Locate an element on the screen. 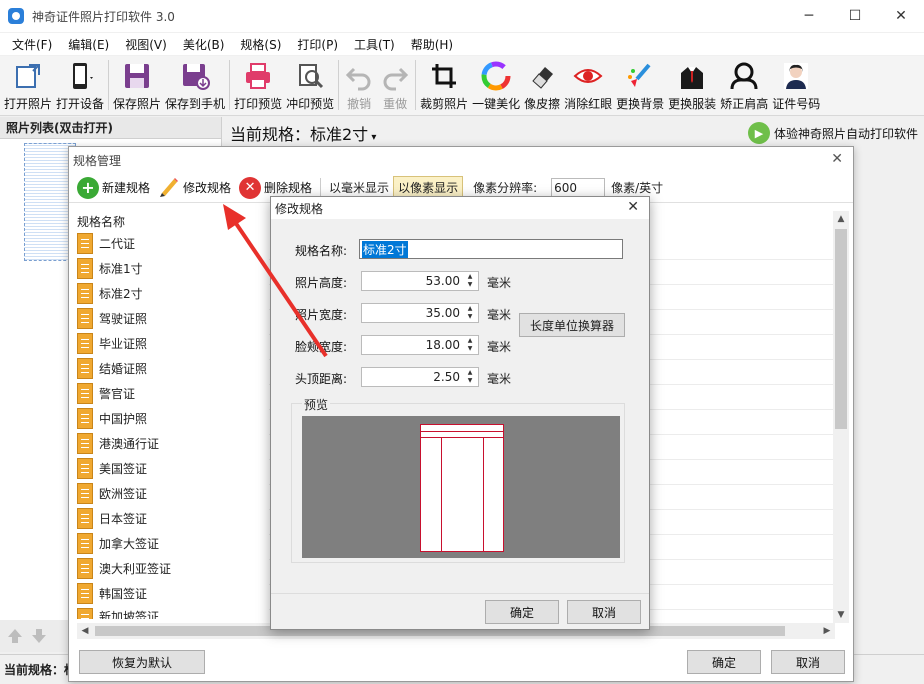 This screenshot has width=924, height=684. modify-dialog-title: 修改规格 is located at coordinates (299, 208).